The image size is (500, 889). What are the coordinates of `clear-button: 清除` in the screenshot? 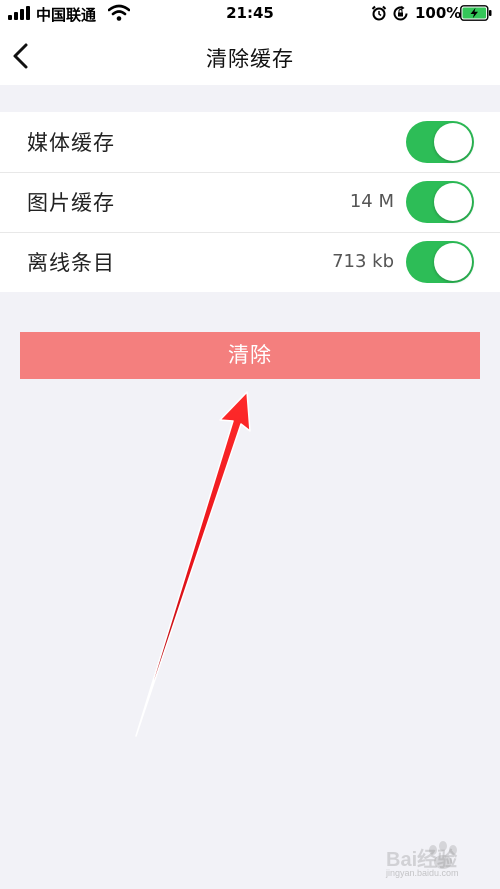 It's located at (250, 355).